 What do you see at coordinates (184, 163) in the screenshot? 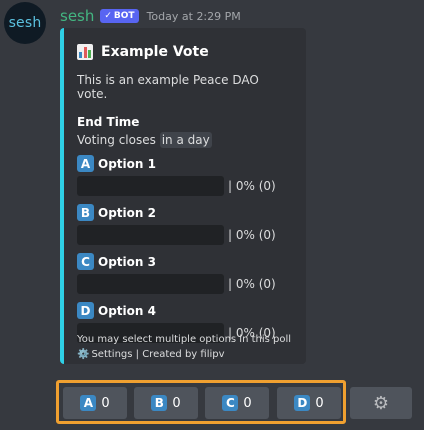
I see `poll-option-header: A Option 1` at bounding box center [184, 163].